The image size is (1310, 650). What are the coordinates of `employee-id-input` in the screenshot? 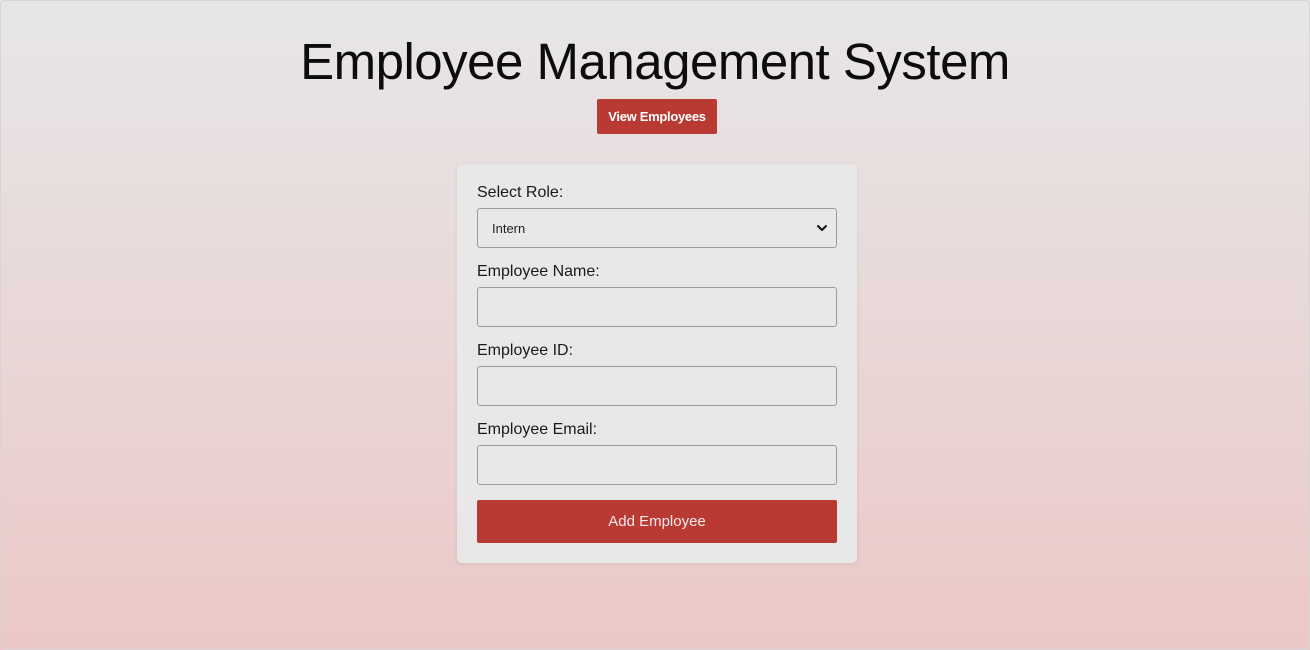 It's located at (657, 386).